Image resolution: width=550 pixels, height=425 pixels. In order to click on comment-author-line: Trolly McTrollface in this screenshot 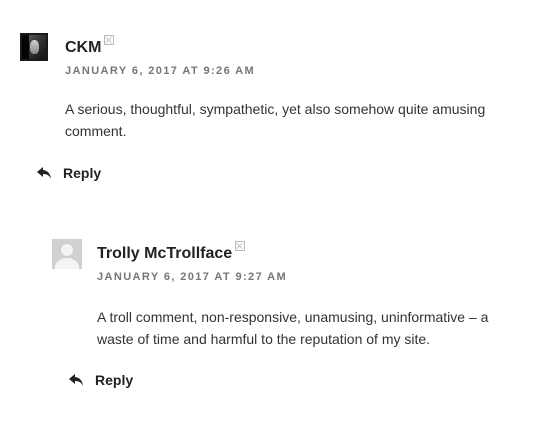, I will do `click(171, 252)`.